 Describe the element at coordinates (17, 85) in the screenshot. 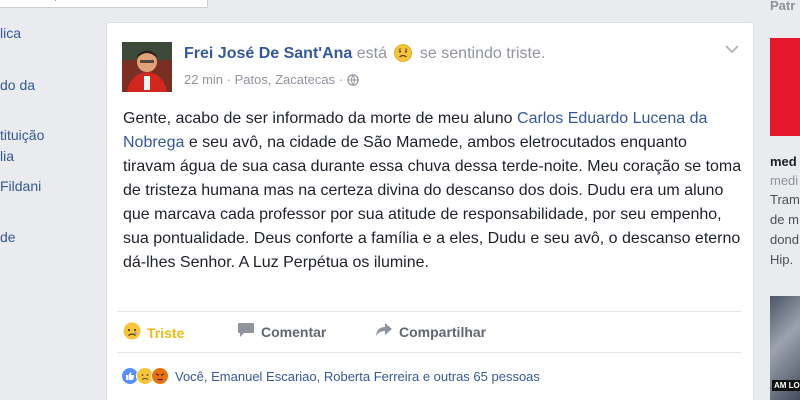

I see `left-nav-item: do da` at that location.